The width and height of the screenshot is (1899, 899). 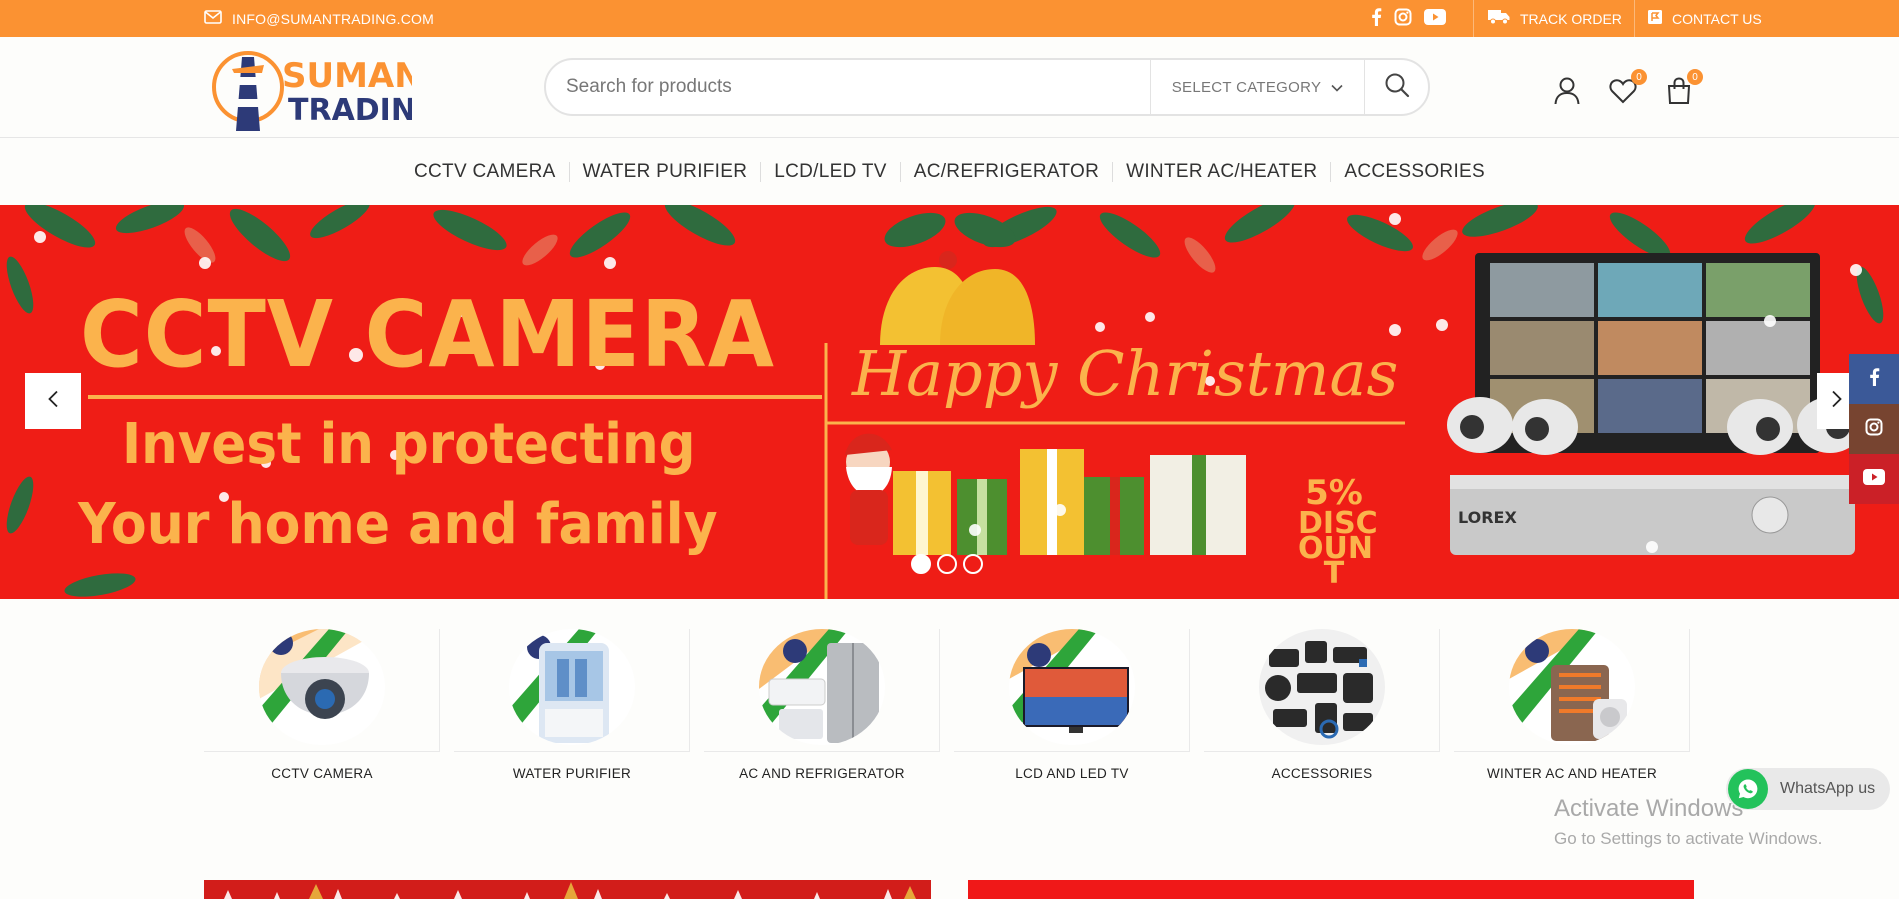 What do you see at coordinates (1337, 87) in the screenshot?
I see `chevron-down-icon` at bounding box center [1337, 87].